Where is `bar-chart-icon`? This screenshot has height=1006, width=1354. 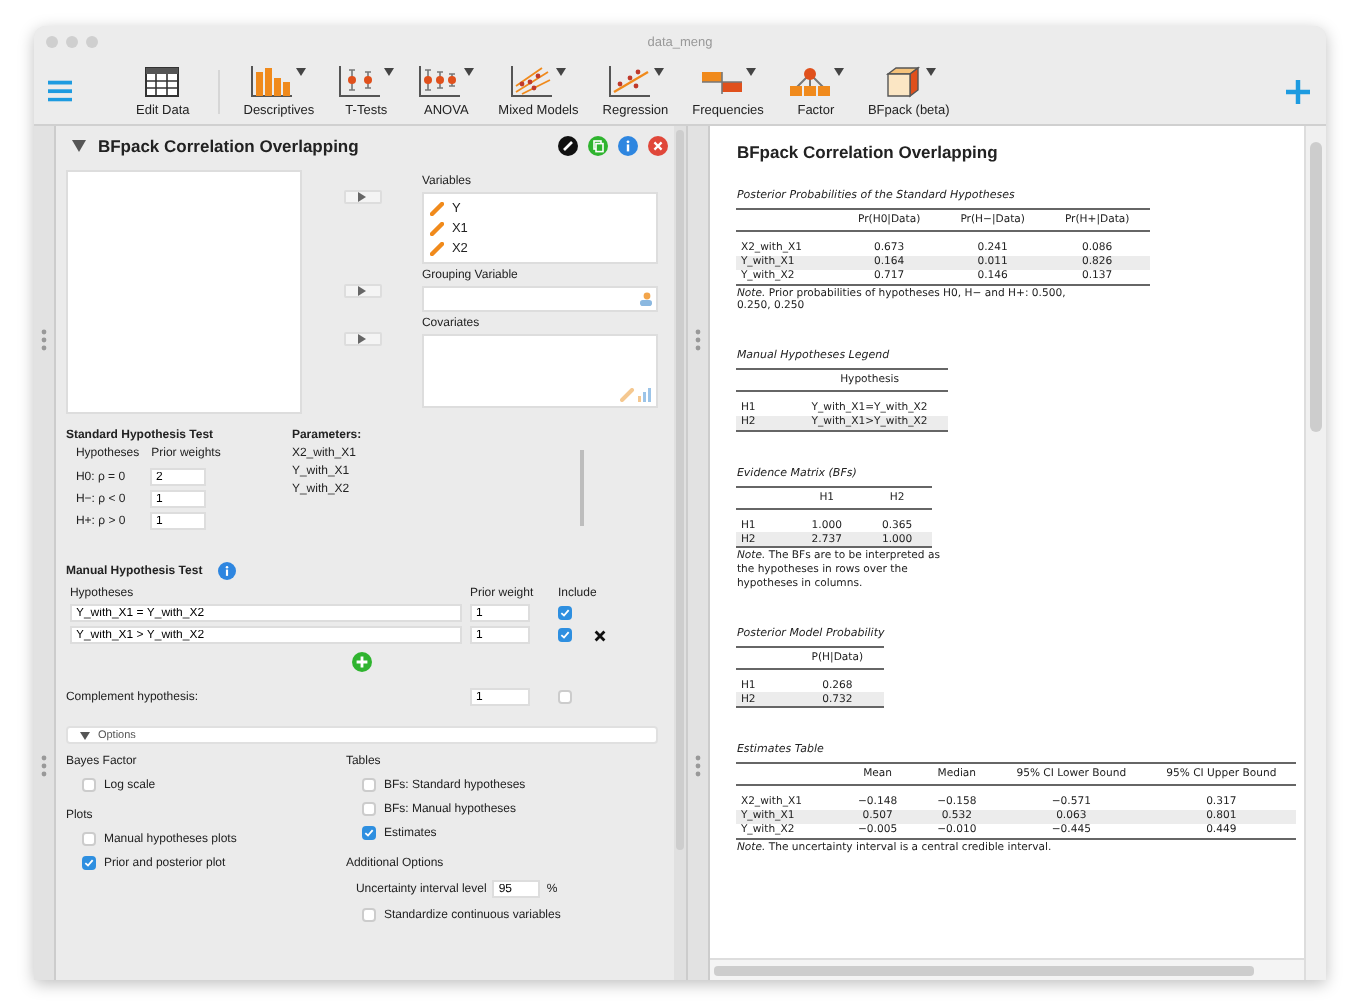
bar-chart-icon is located at coordinates (272, 81).